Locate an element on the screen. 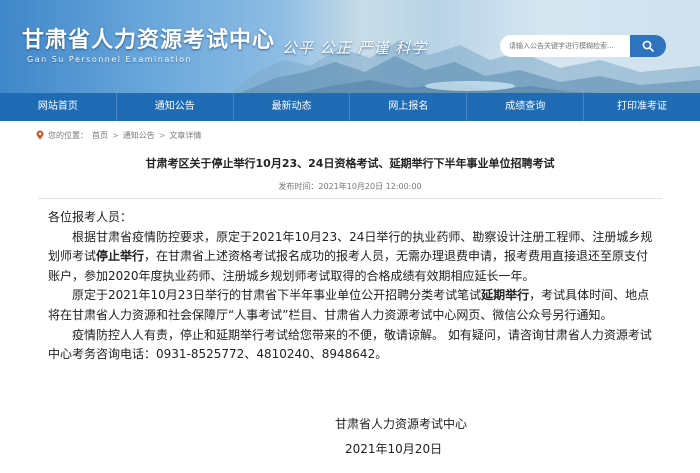 Image resolution: width=700 pixels, height=473 pixels. main-nav: 网站首页 通知公告 最新动态 网上报名 成绩查询 打印准考证 is located at coordinates (350, 107).